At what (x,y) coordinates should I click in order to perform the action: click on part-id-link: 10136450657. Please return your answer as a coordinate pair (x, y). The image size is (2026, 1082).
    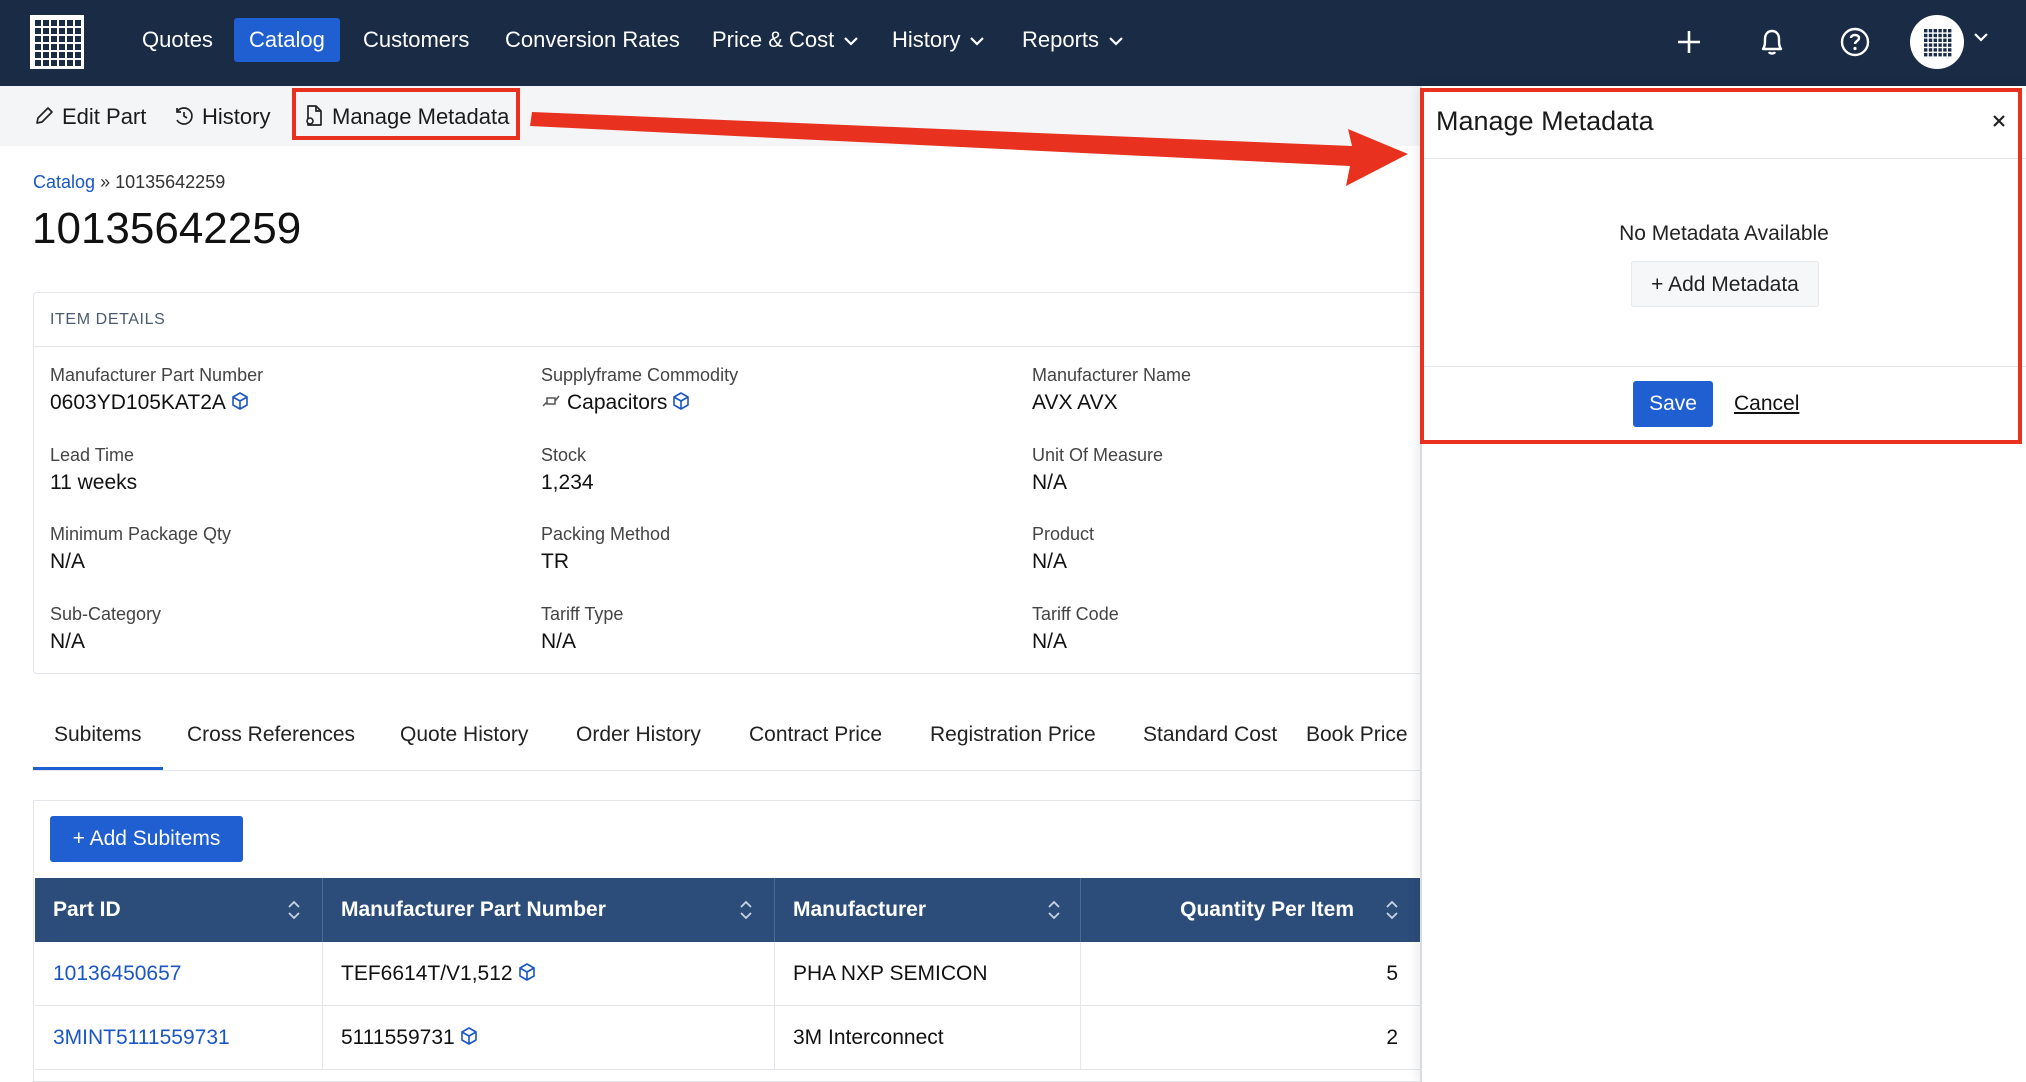
    Looking at the image, I should click on (179, 974).